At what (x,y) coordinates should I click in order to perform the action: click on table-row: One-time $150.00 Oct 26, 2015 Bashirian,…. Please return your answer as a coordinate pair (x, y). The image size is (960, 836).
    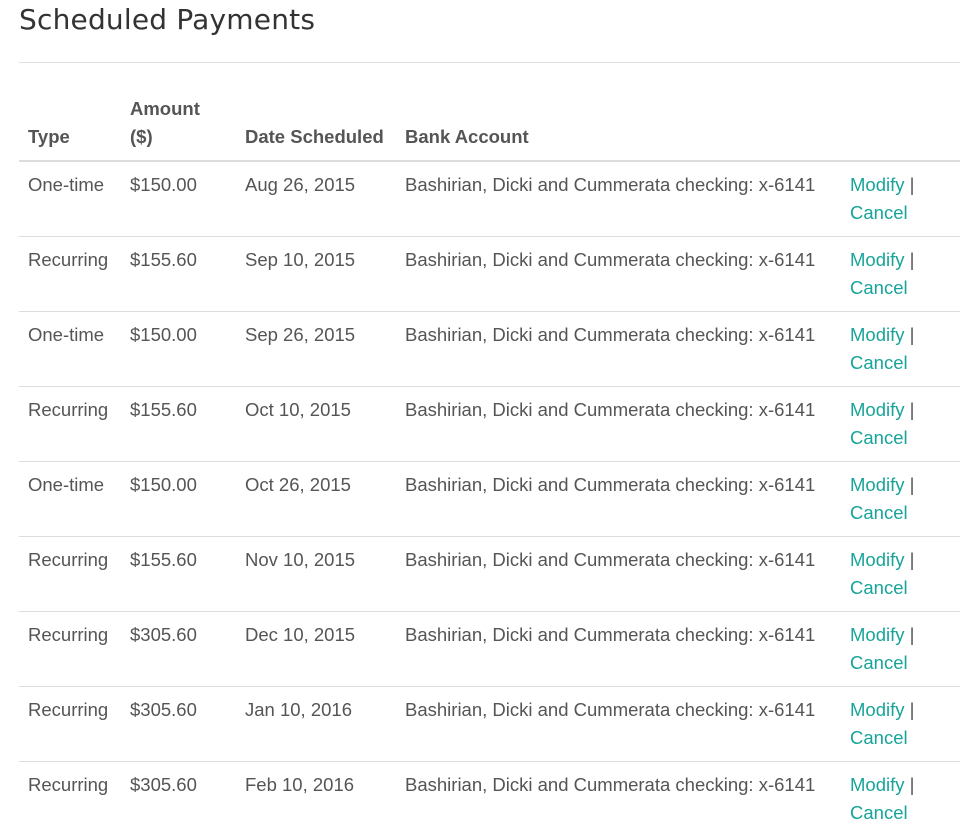
    Looking at the image, I should click on (489, 499).